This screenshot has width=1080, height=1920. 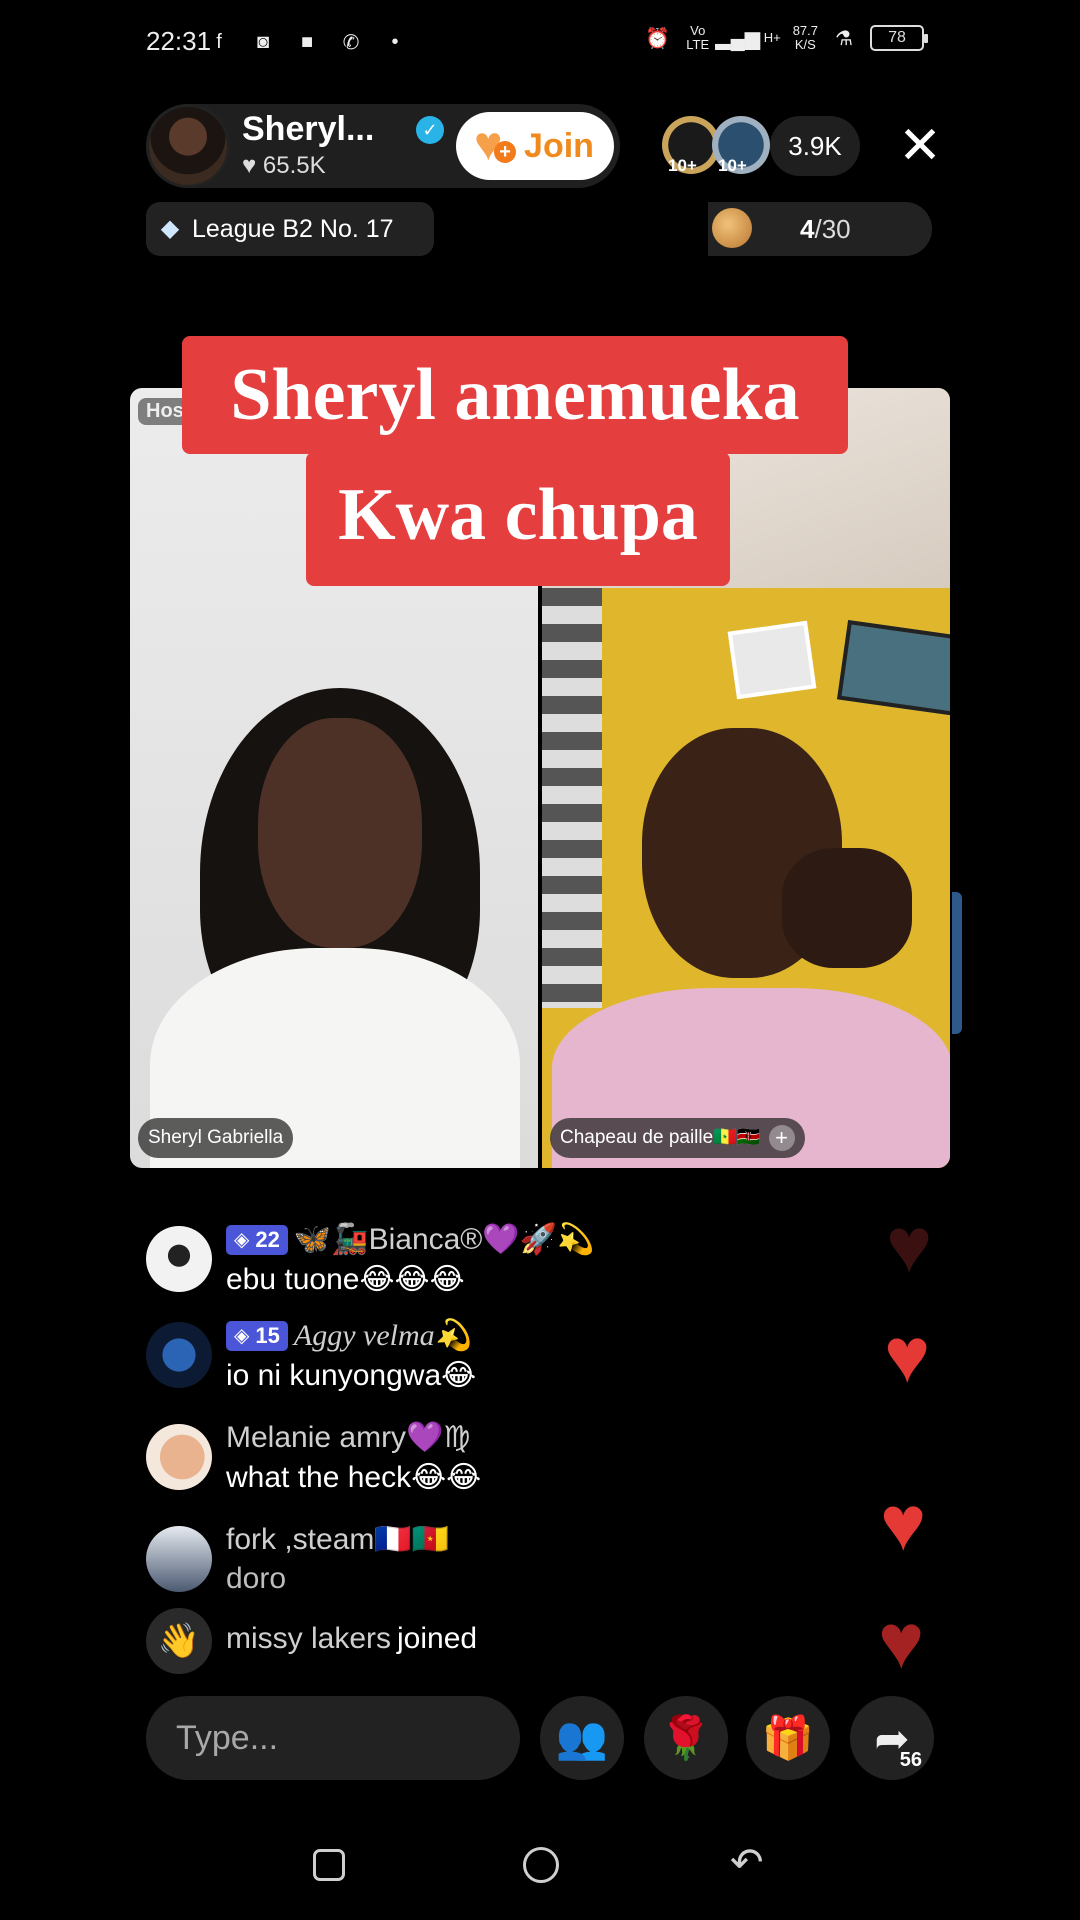 What do you see at coordinates (351, 1375) in the screenshot?
I see `chat-text: io ni kunyongwa😂` at bounding box center [351, 1375].